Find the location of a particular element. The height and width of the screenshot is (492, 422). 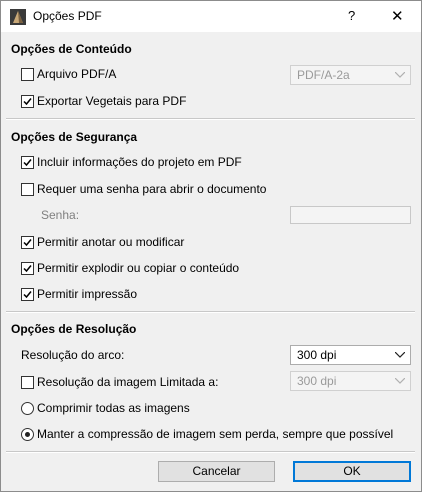

cancel-button: Cancelar is located at coordinates (216, 471).